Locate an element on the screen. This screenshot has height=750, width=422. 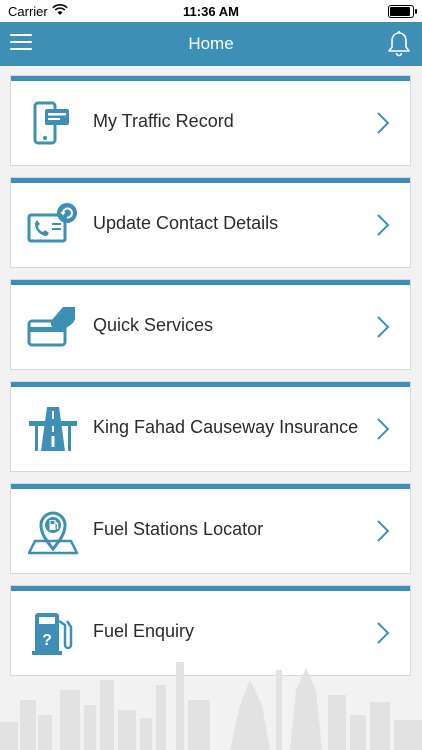
menu-item-fuel-locator: Fuel Stations Locator is located at coordinates (210, 528).